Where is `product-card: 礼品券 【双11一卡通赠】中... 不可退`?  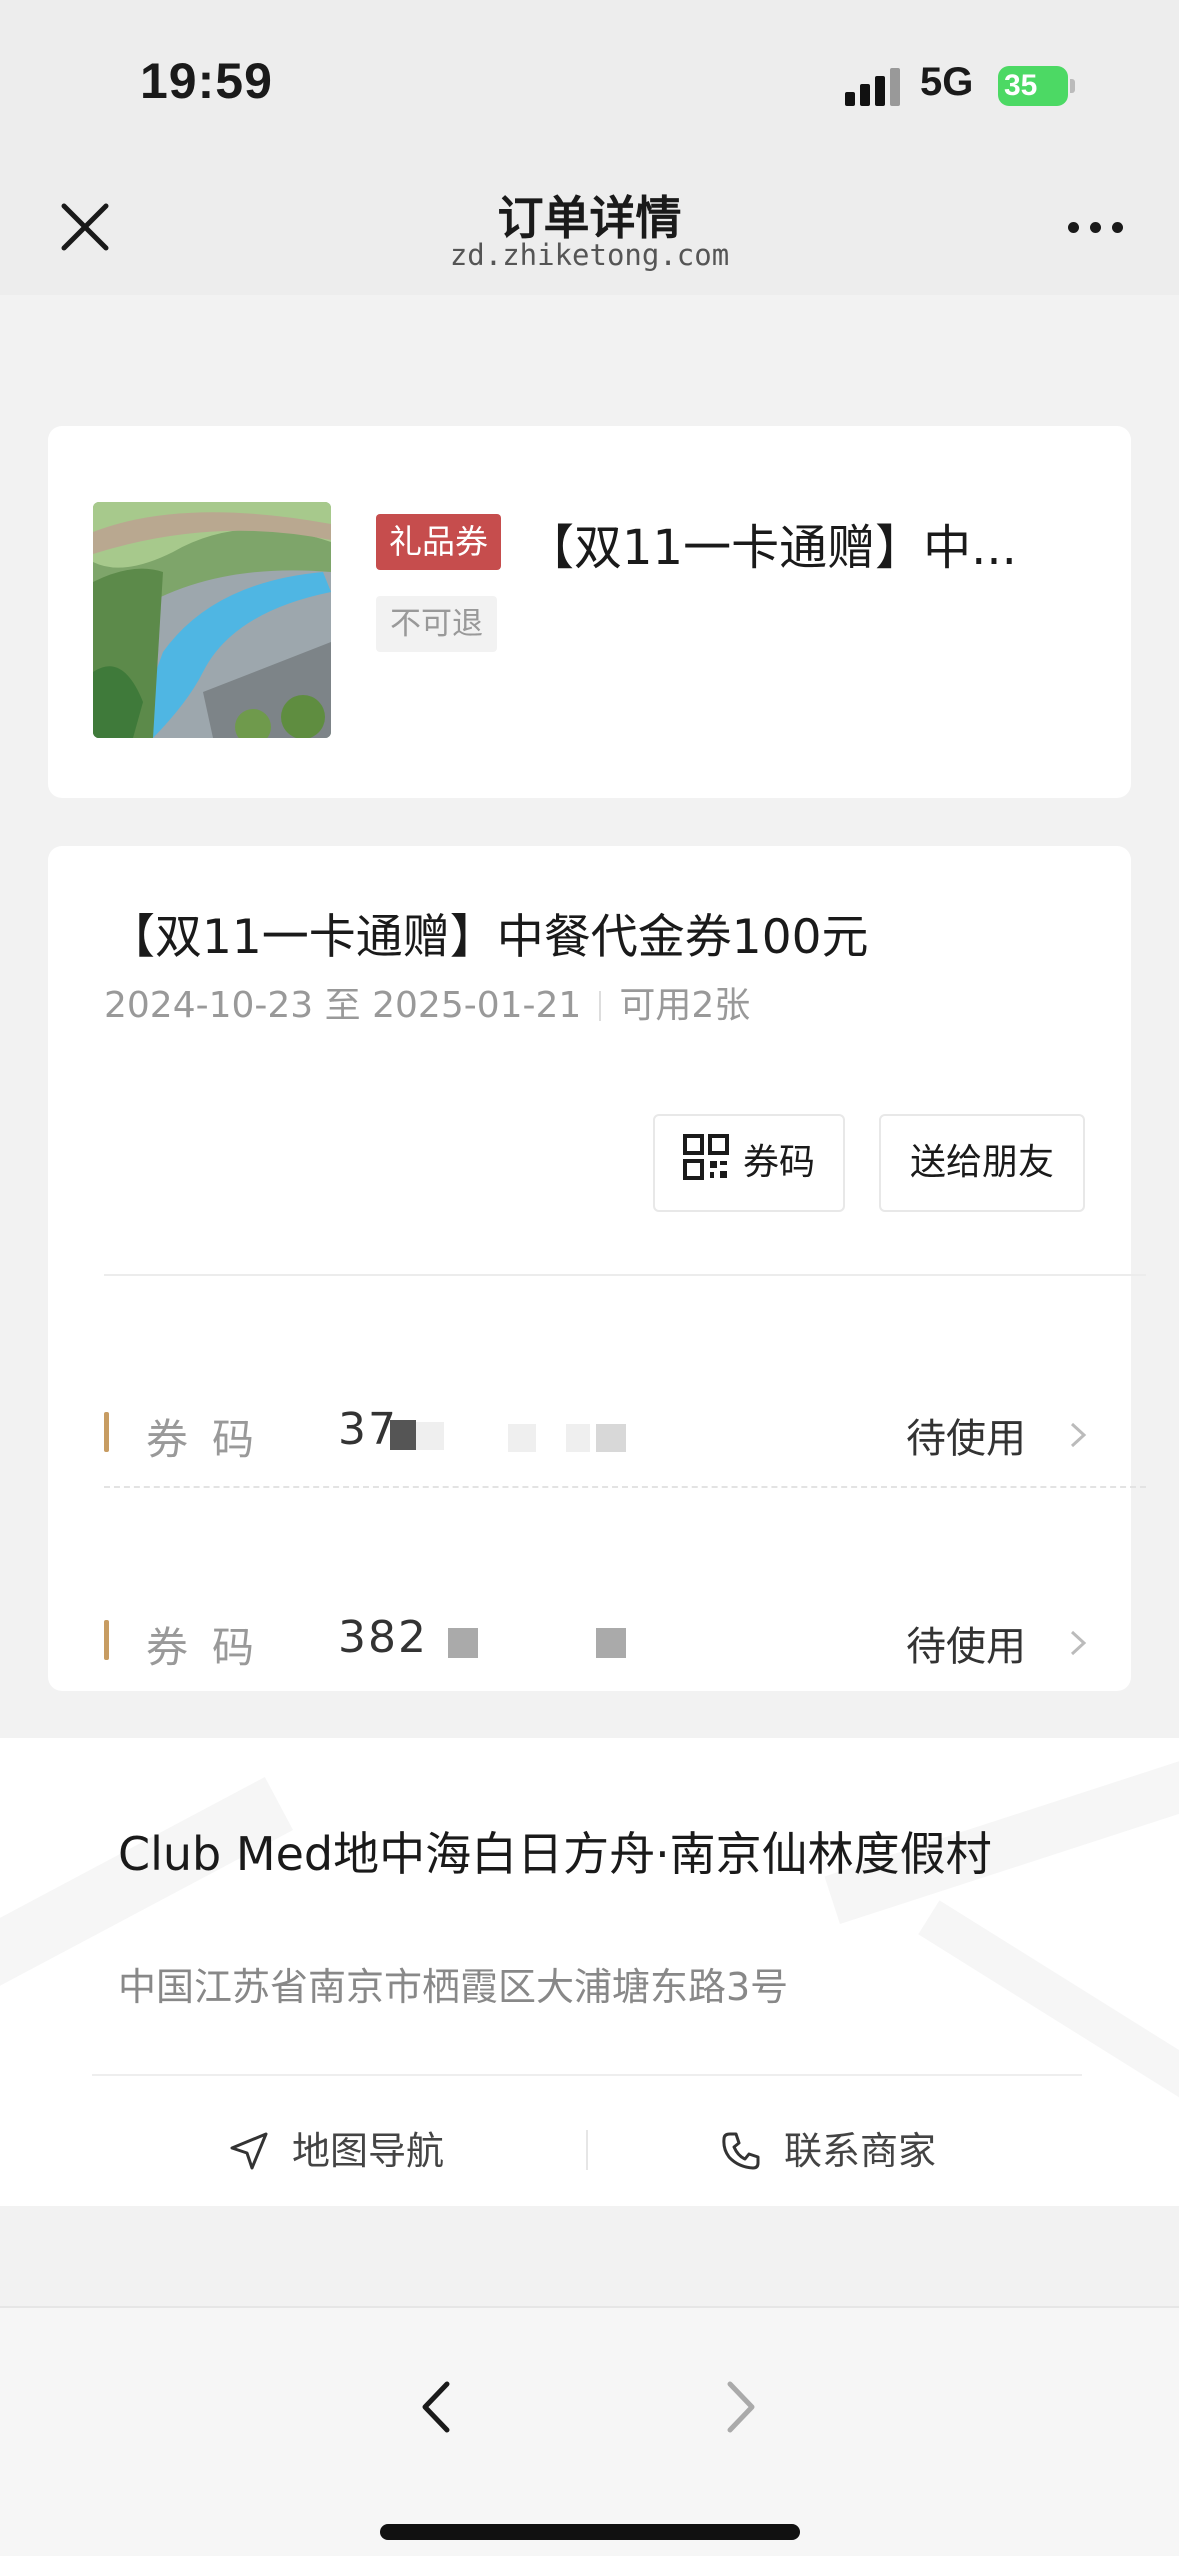 product-card: 礼品券 【双11一卡通赠】中... 不可退 is located at coordinates (589, 612).